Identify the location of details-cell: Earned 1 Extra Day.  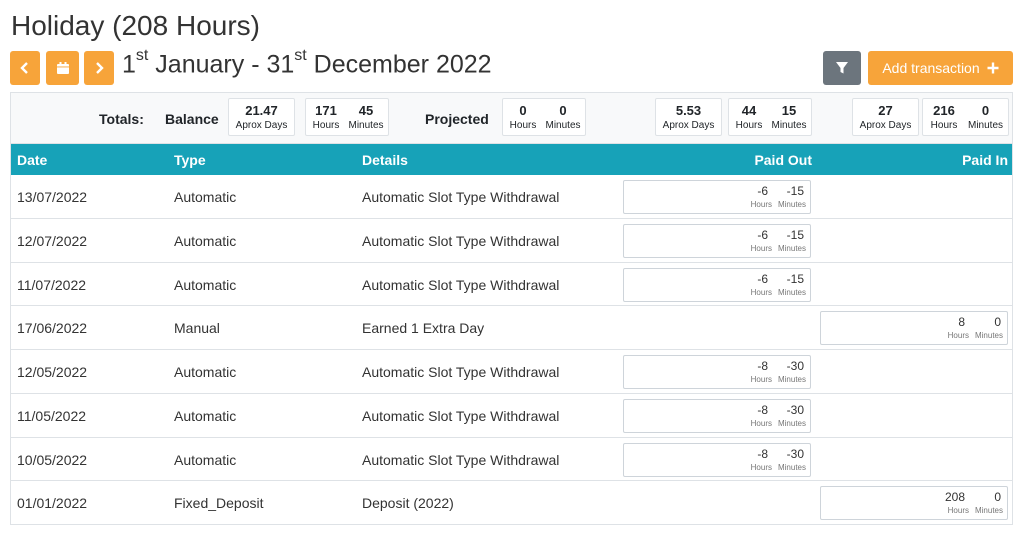
(423, 328).